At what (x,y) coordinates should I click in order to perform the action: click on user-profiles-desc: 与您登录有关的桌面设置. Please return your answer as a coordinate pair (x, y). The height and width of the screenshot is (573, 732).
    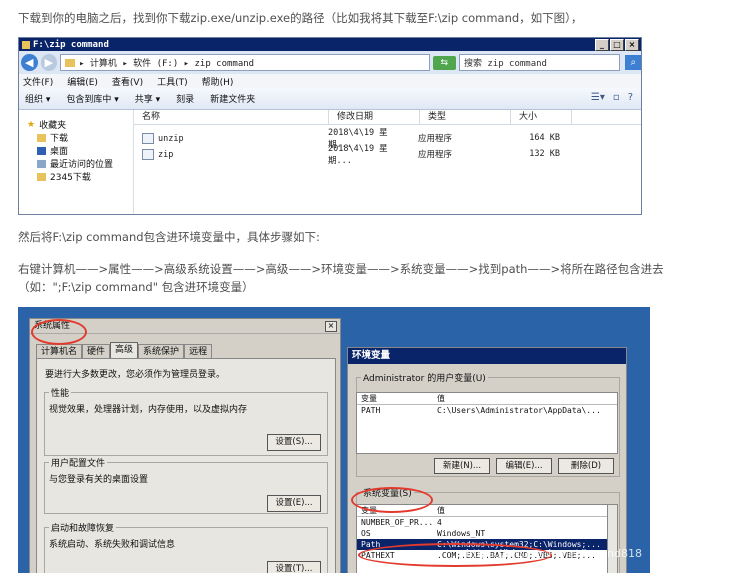
    Looking at the image, I should click on (99, 480).